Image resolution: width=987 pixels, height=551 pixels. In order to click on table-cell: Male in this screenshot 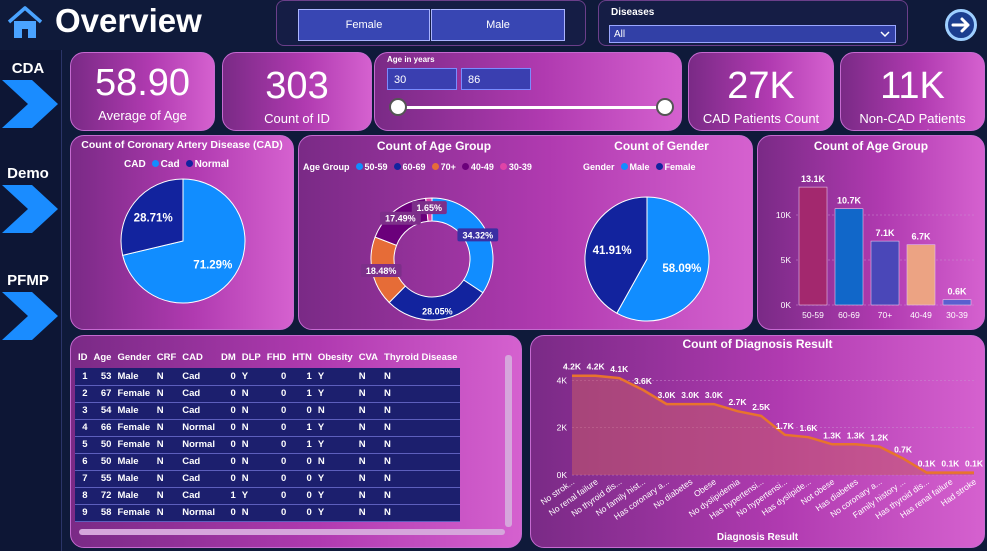, I will do `click(134, 377)`.